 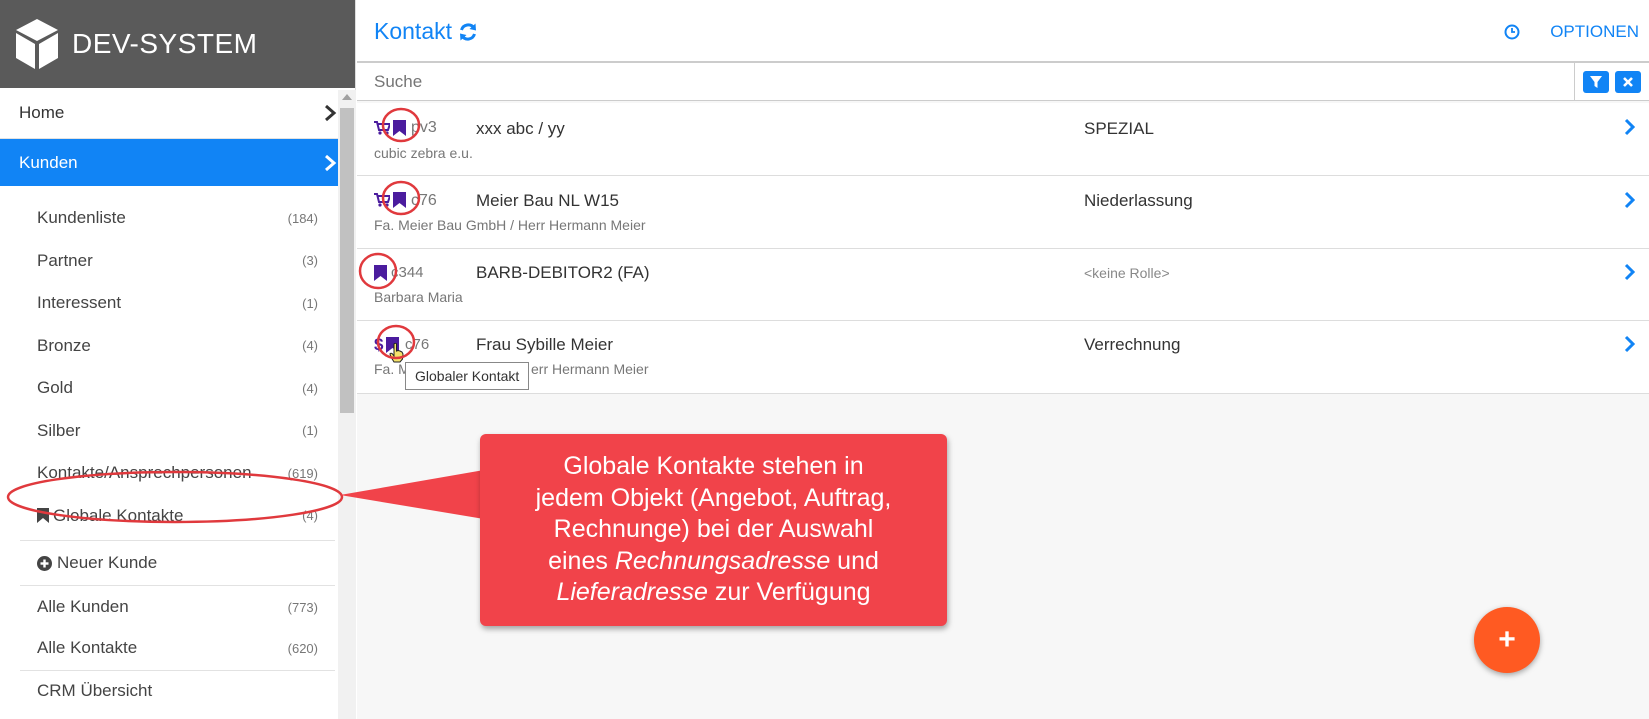 I want to click on close-icon, so click(x=1628, y=81).